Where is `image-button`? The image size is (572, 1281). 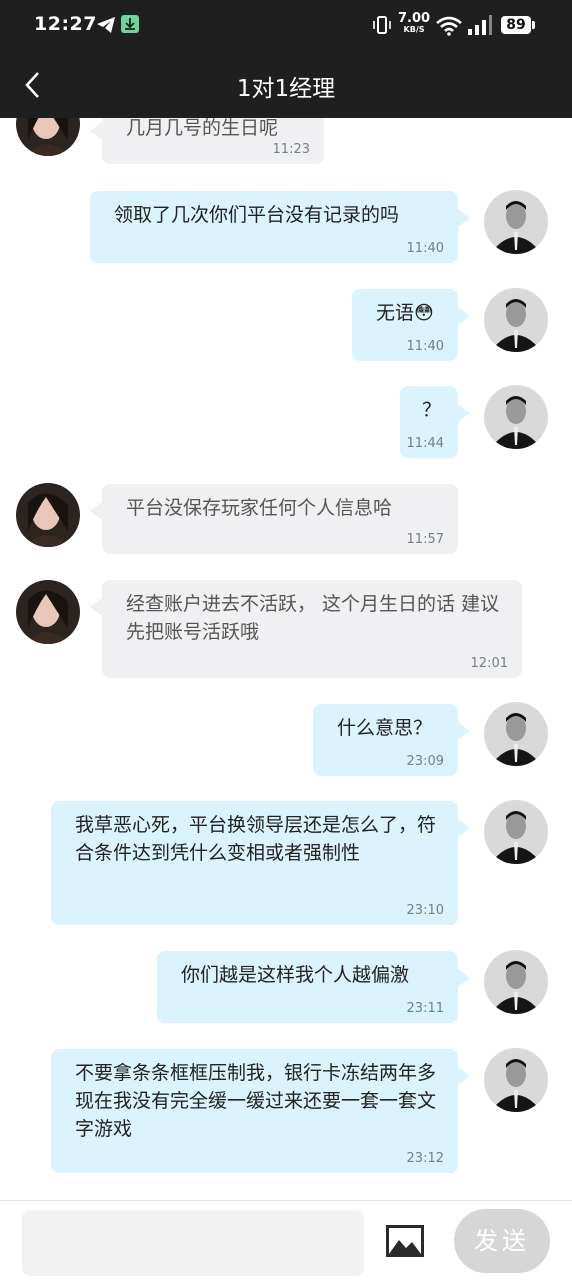
image-button is located at coordinates (405, 1241).